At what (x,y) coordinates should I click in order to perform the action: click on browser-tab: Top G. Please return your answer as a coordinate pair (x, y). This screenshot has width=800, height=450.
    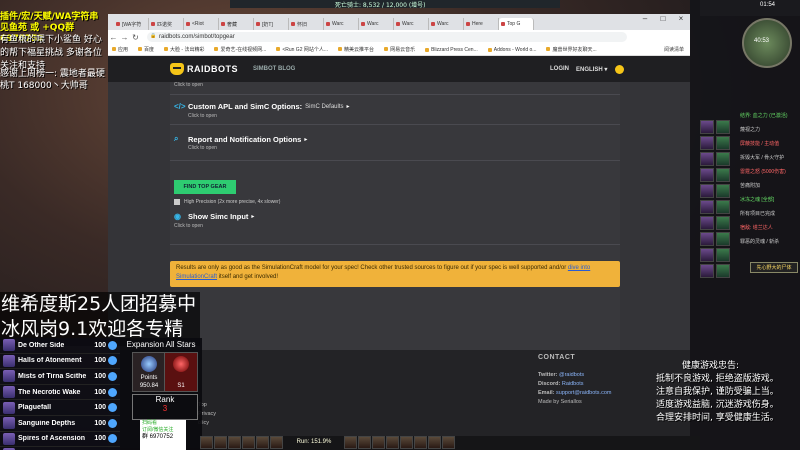
    Looking at the image, I should click on (516, 24).